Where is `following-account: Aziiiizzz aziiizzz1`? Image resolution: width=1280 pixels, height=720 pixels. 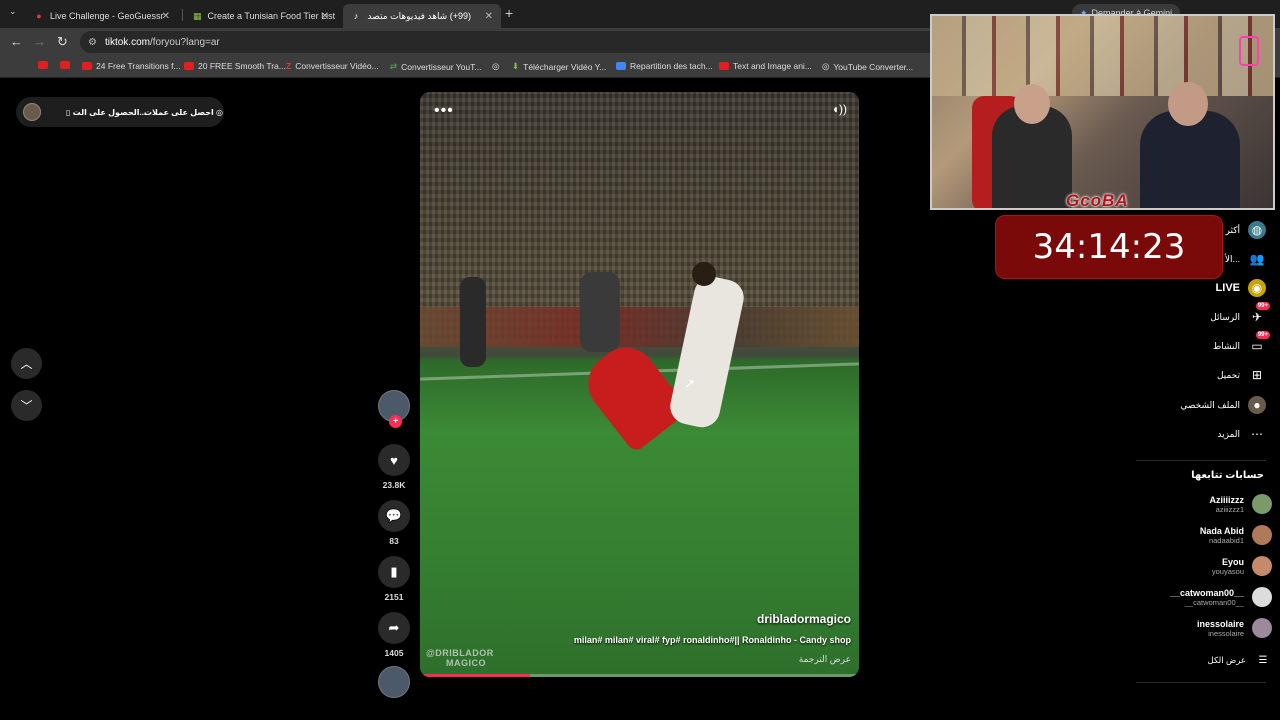
following-account: Aziiiizzz aziiizzz1 is located at coordinates (1240, 504).